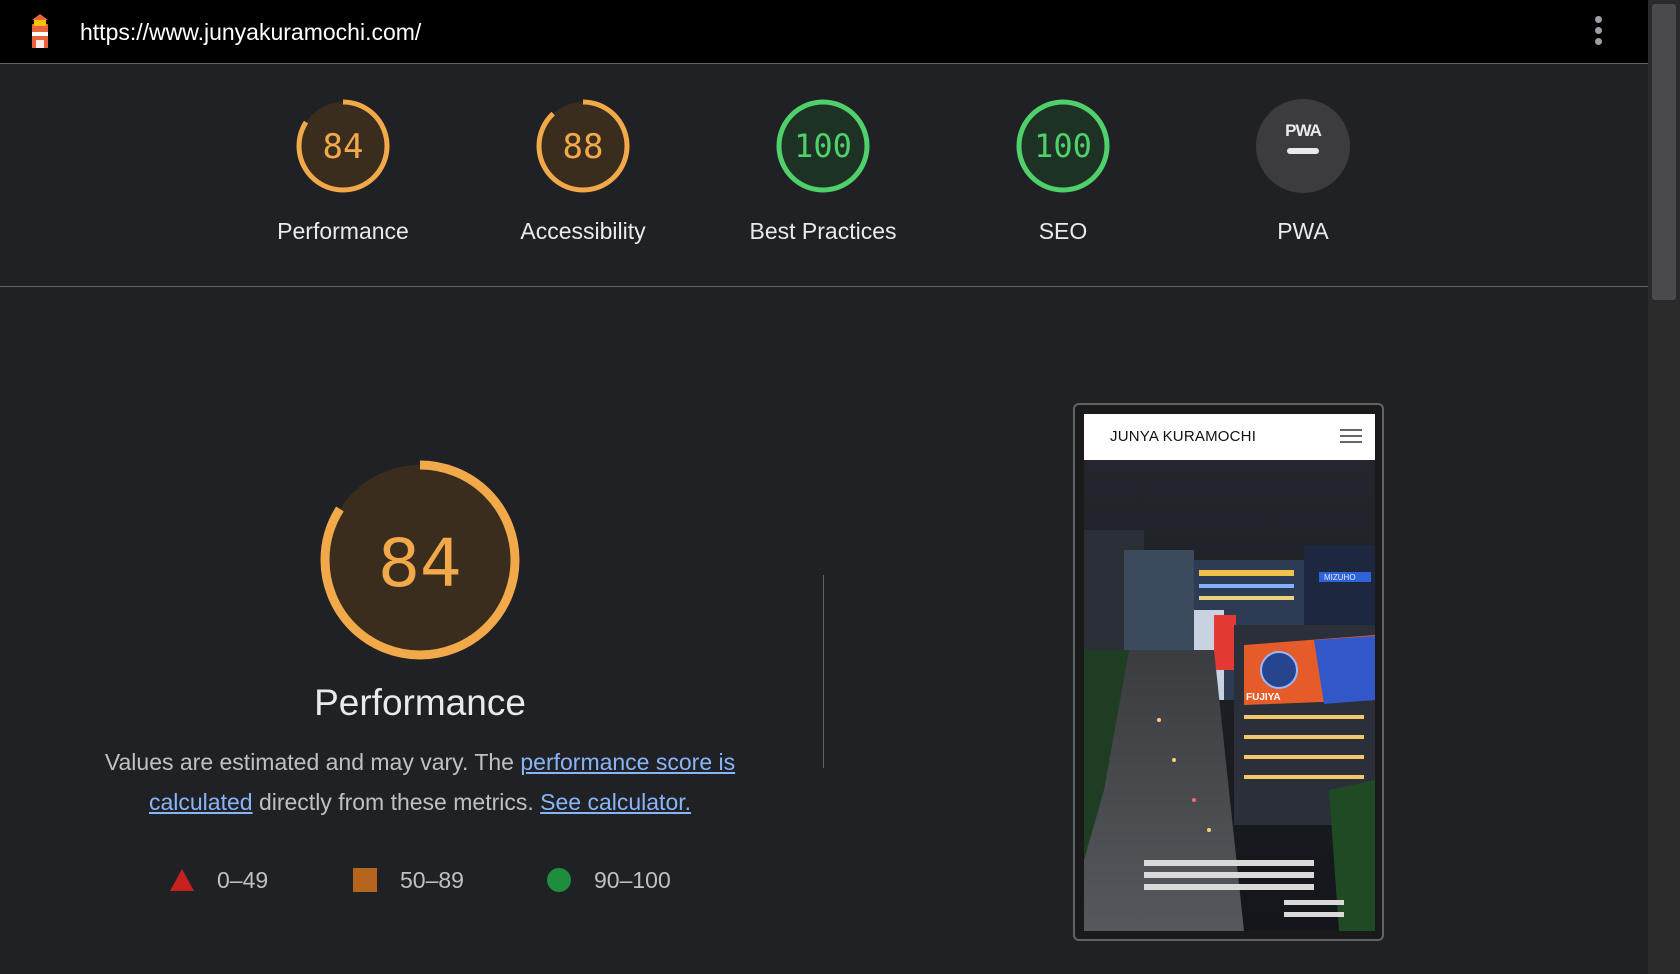  What do you see at coordinates (583, 231) in the screenshot?
I see `gauge-label: Accessibility` at bounding box center [583, 231].